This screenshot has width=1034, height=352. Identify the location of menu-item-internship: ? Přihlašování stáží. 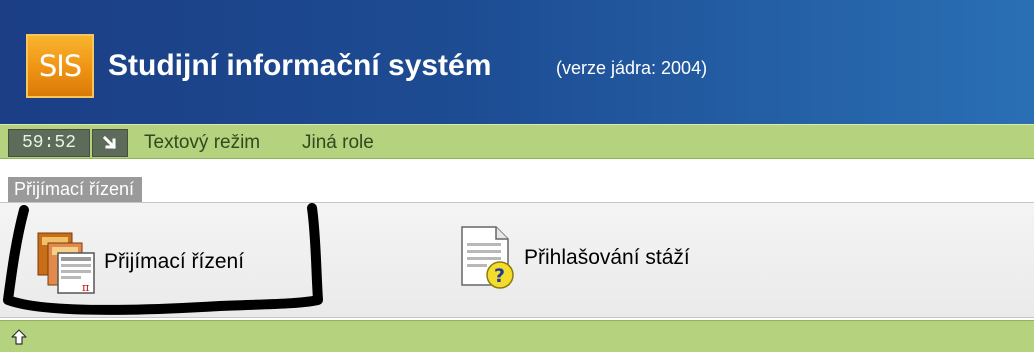
(573, 258).